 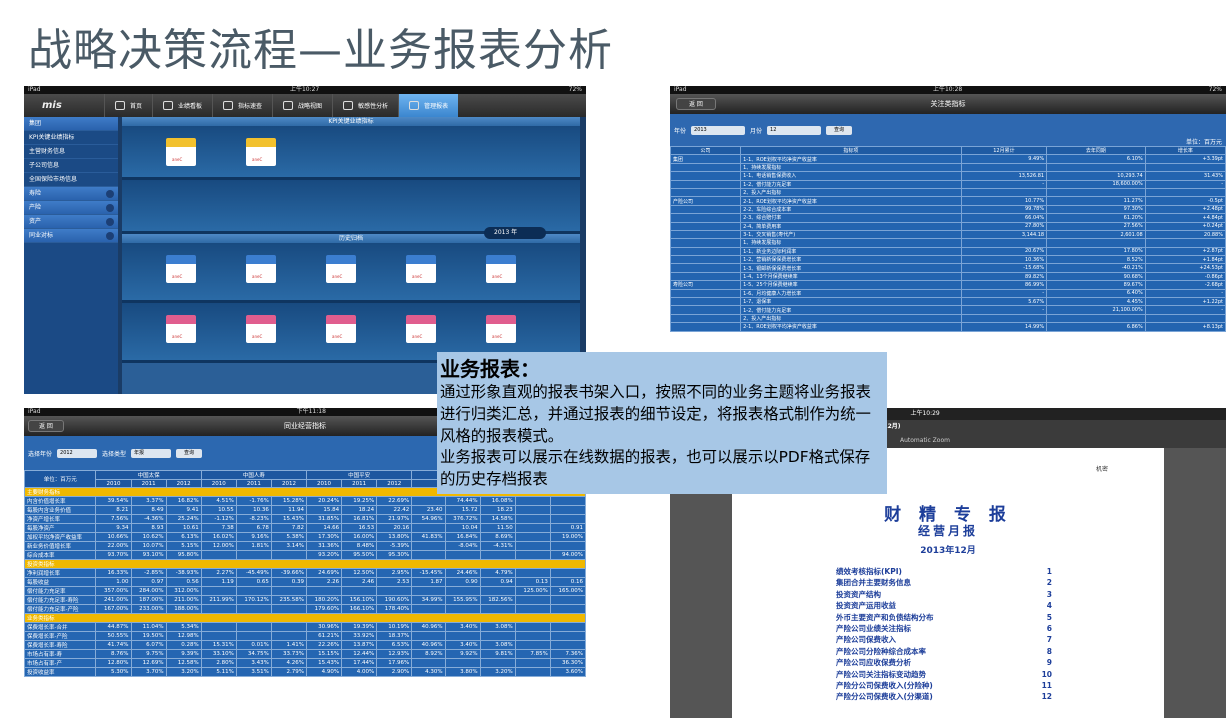 What do you see at coordinates (925, 440) in the screenshot?
I see `zoom-select: Automatic Zoom` at bounding box center [925, 440].